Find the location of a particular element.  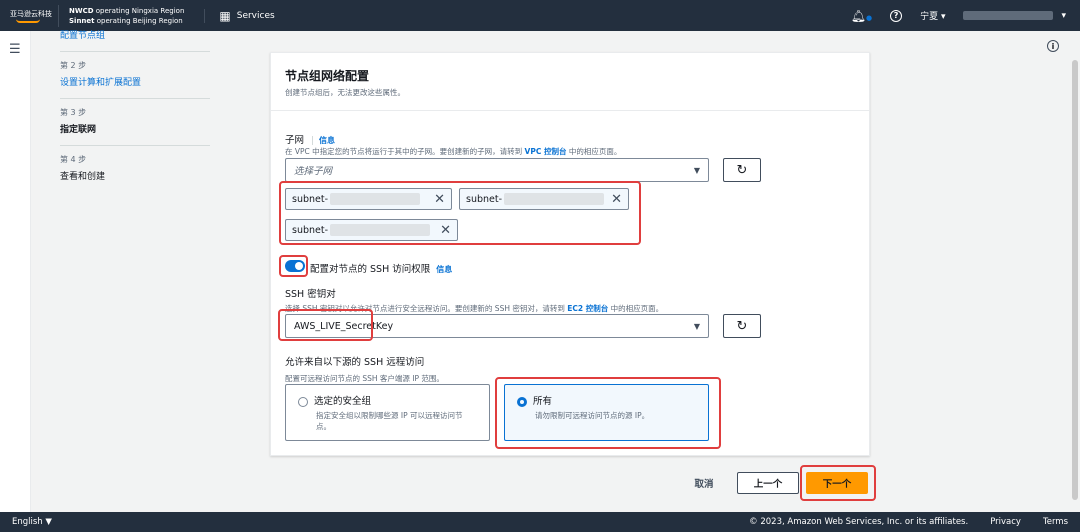

logo: 亚马逊云科技 is located at coordinates (29, 16).